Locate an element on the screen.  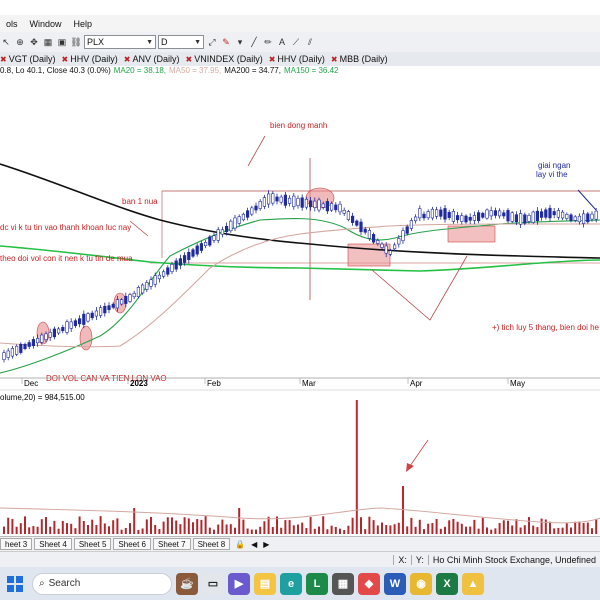
tab-hhv: ✖ HHV (Daily) is located at coordinates (90, 59).